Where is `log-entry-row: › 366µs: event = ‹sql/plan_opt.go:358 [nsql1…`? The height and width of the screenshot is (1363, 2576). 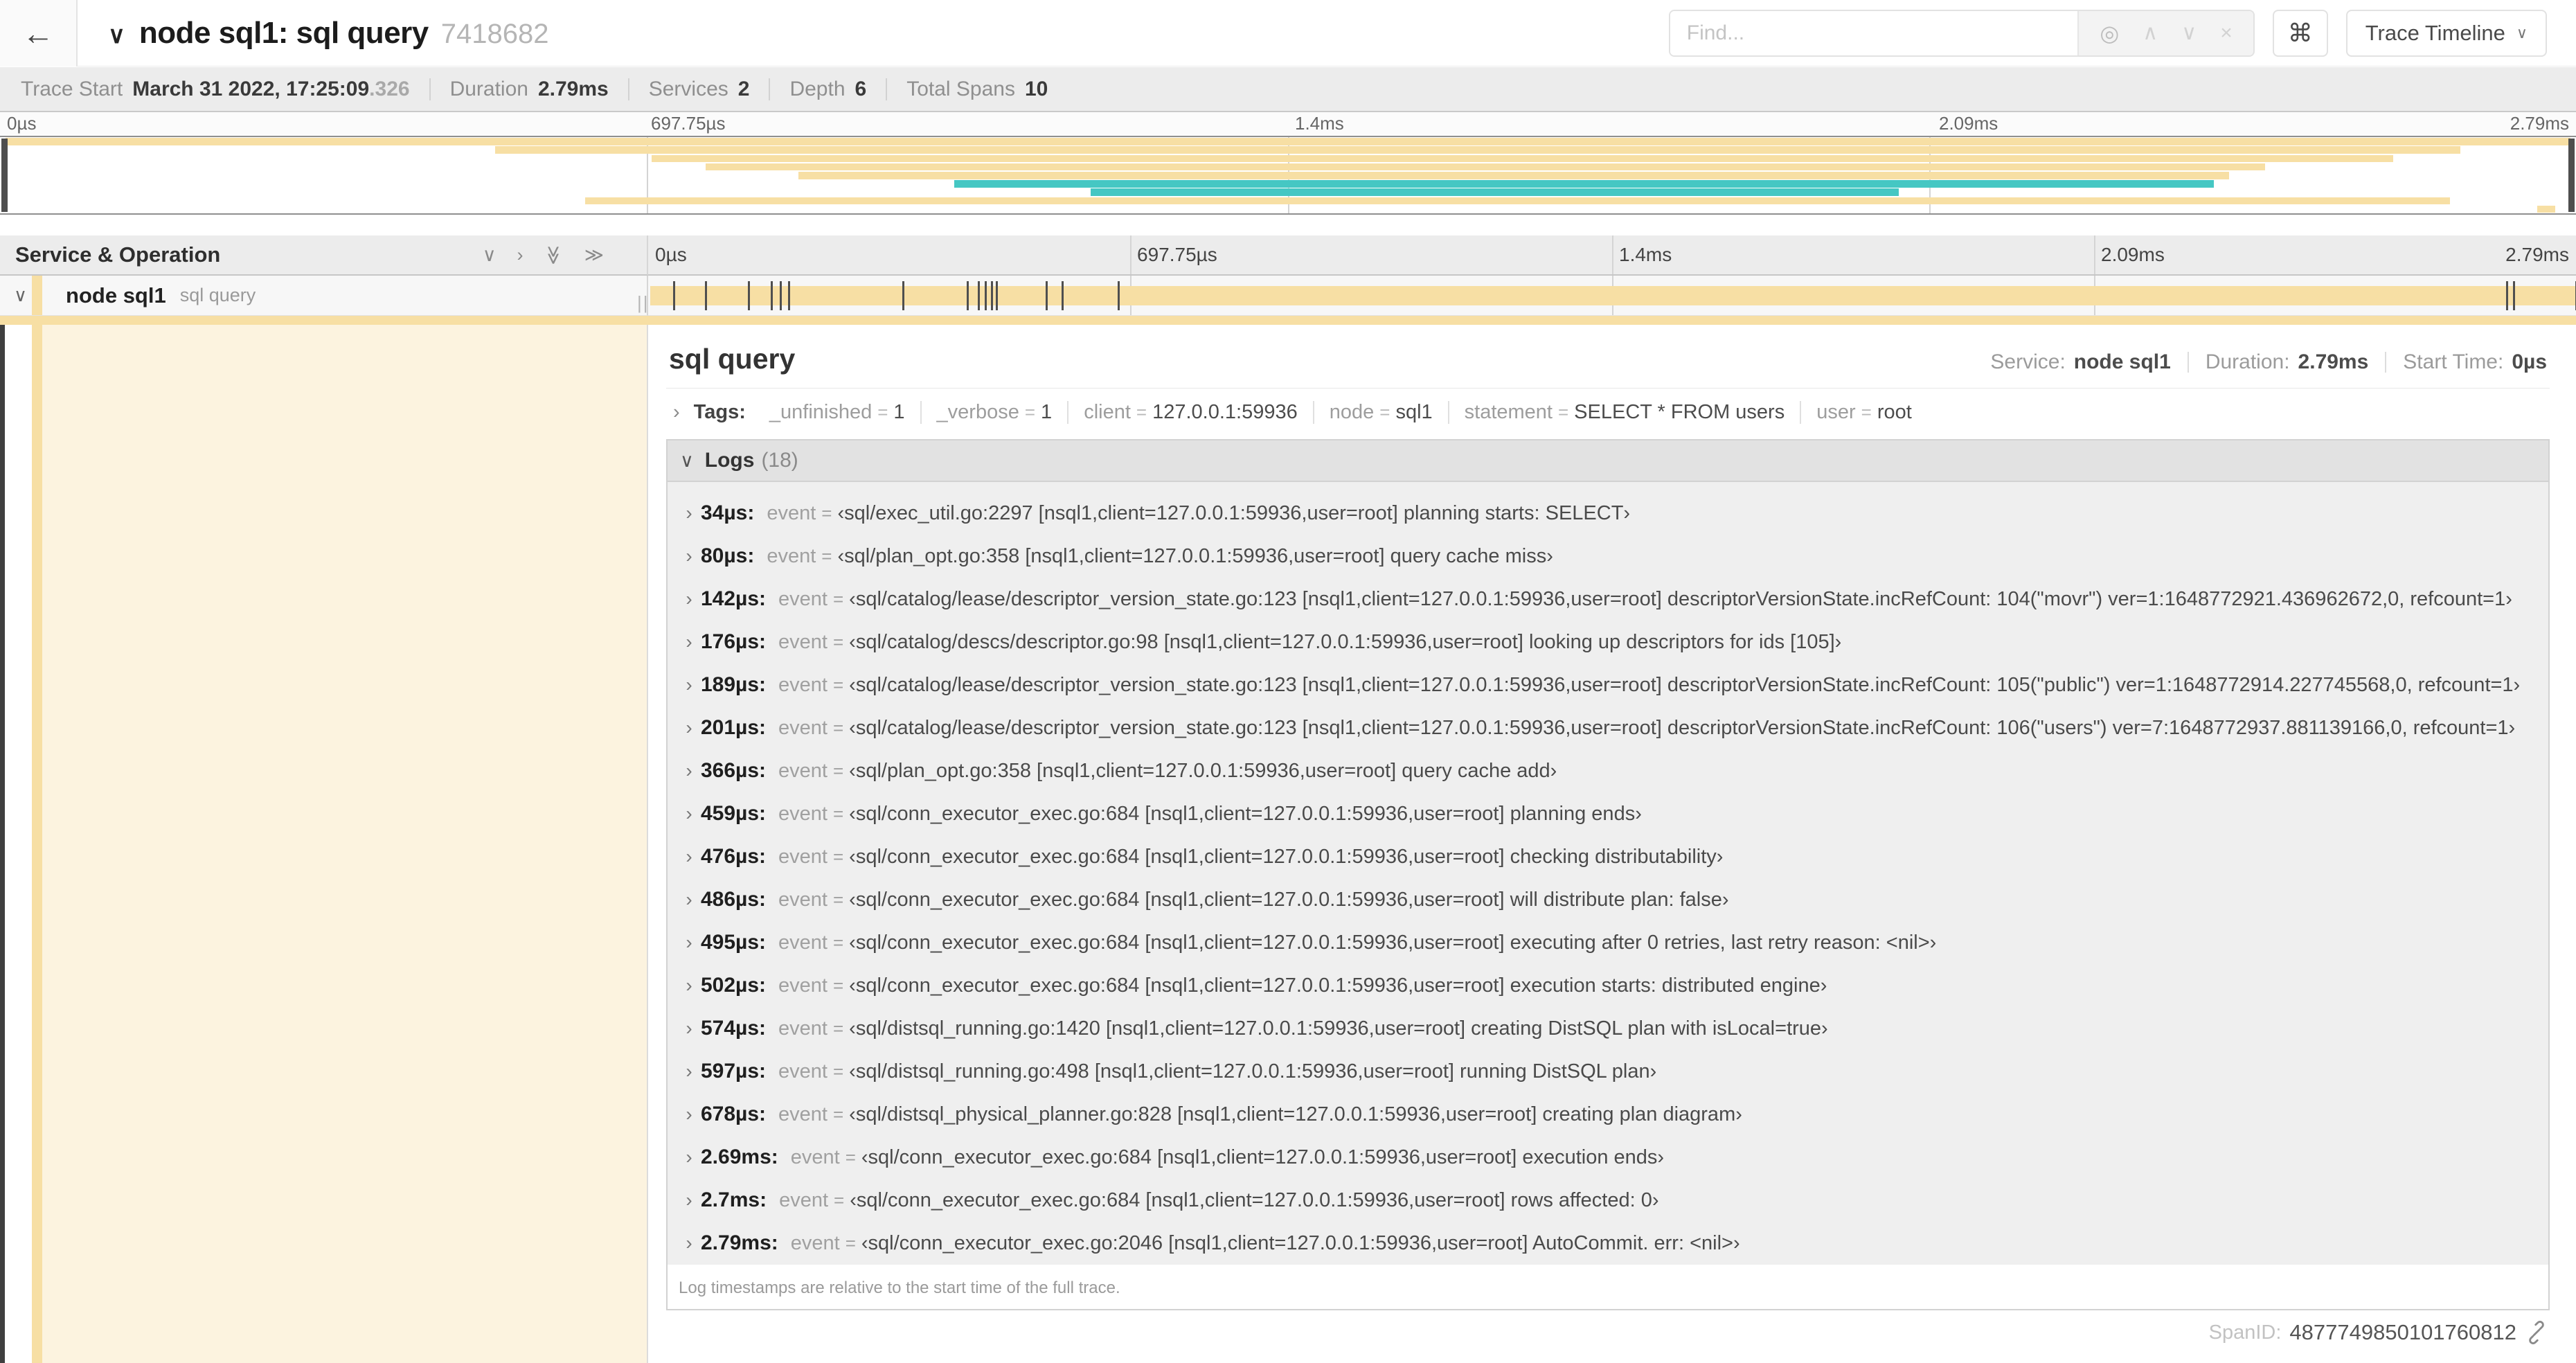 log-entry-row: › 366µs: event = ‹sql/plan_opt.go:358 [nsql1… is located at coordinates (1608, 771).